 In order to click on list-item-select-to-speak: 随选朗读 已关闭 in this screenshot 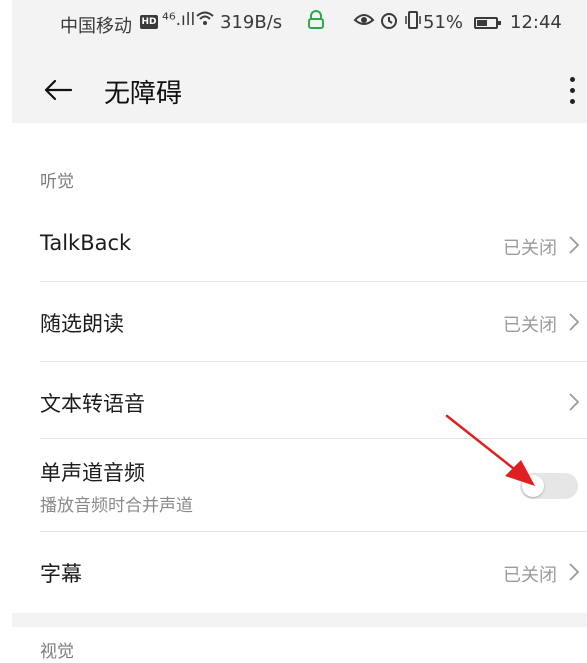, I will do `click(299, 321)`.